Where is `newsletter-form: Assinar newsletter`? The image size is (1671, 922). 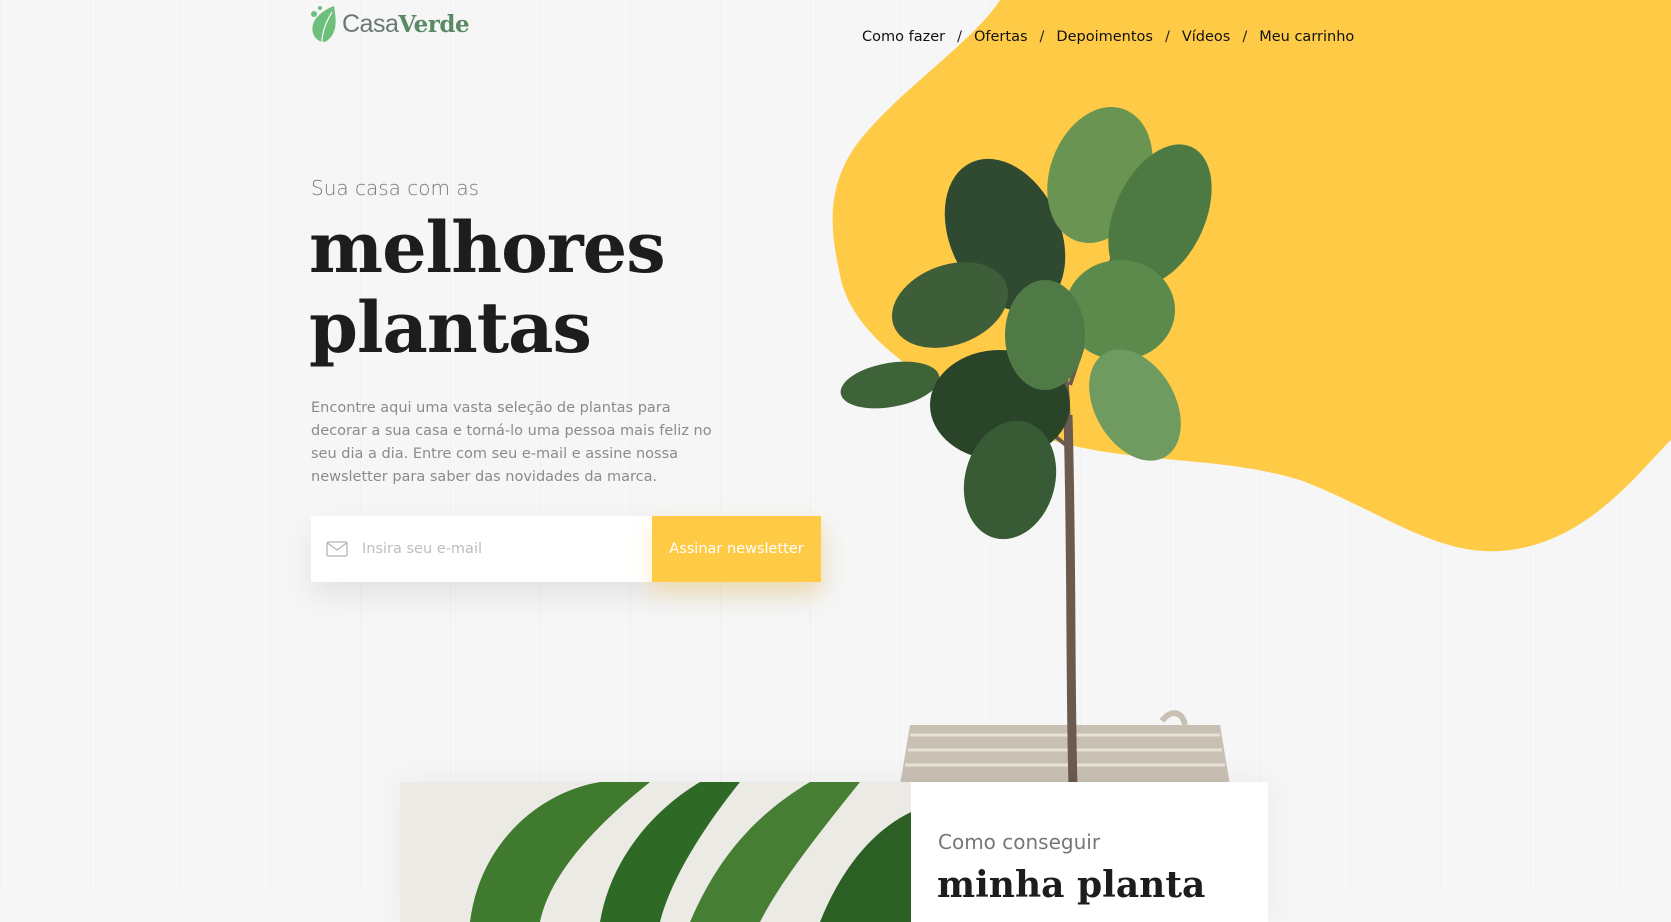 newsletter-form: Assinar newsletter is located at coordinates (566, 549).